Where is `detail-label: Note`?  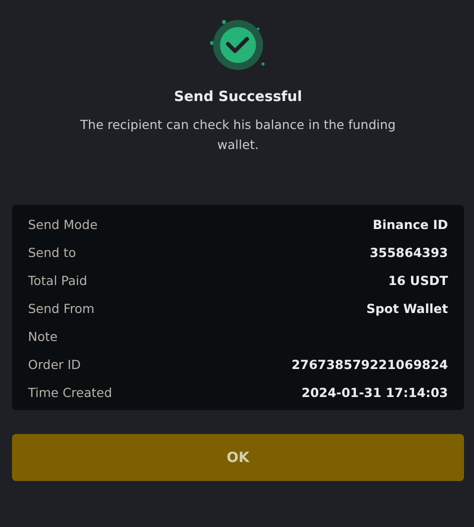 detail-label: Note is located at coordinates (43, 336).